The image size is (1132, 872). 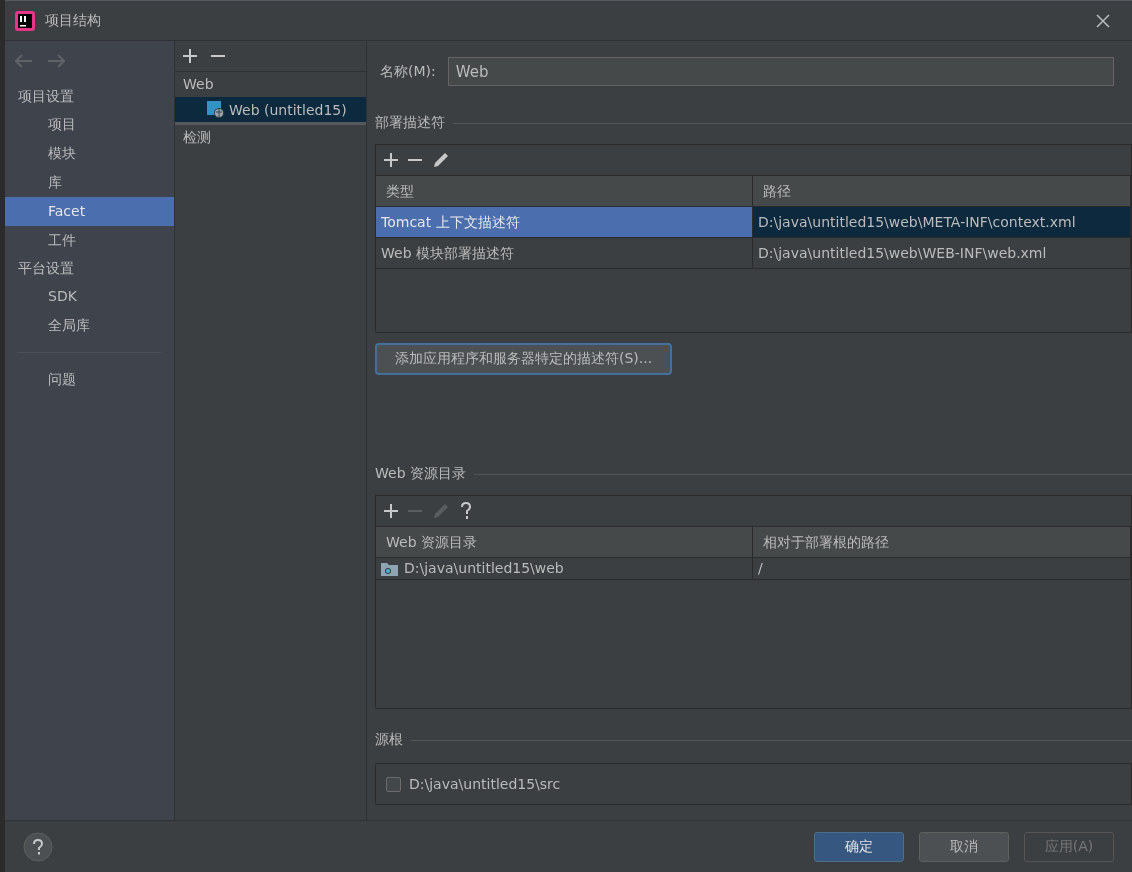 I want to click on section-title: 源根, so click(x=389, y=740).